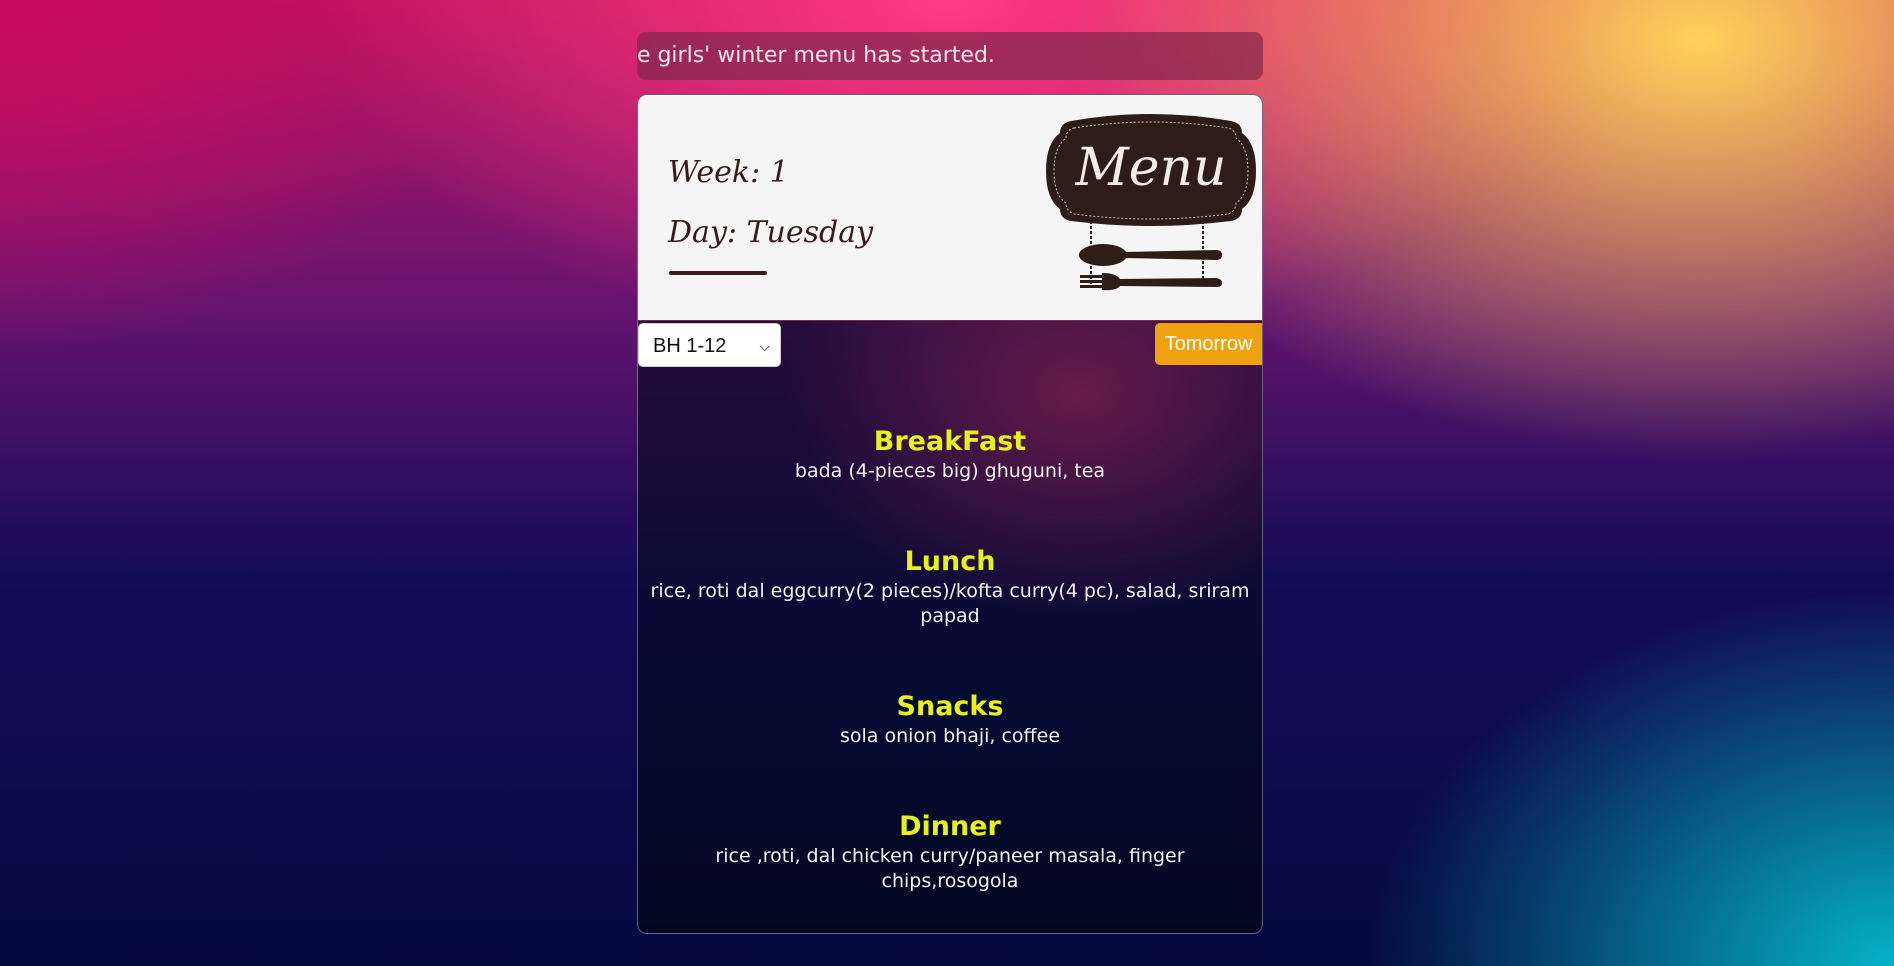 Image resolution: width=1894 pixels, height=966 pixels. I want to click on day-label: Day: Tuesday, so click(771, 232).